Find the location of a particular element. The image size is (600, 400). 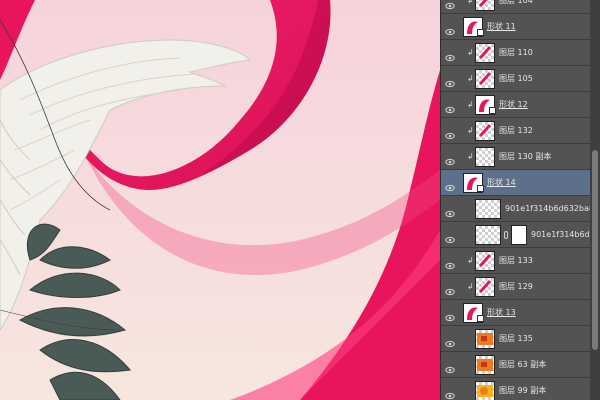

layer-row: ↲ 图层 130 副本 is located at coordinates (516, 157).